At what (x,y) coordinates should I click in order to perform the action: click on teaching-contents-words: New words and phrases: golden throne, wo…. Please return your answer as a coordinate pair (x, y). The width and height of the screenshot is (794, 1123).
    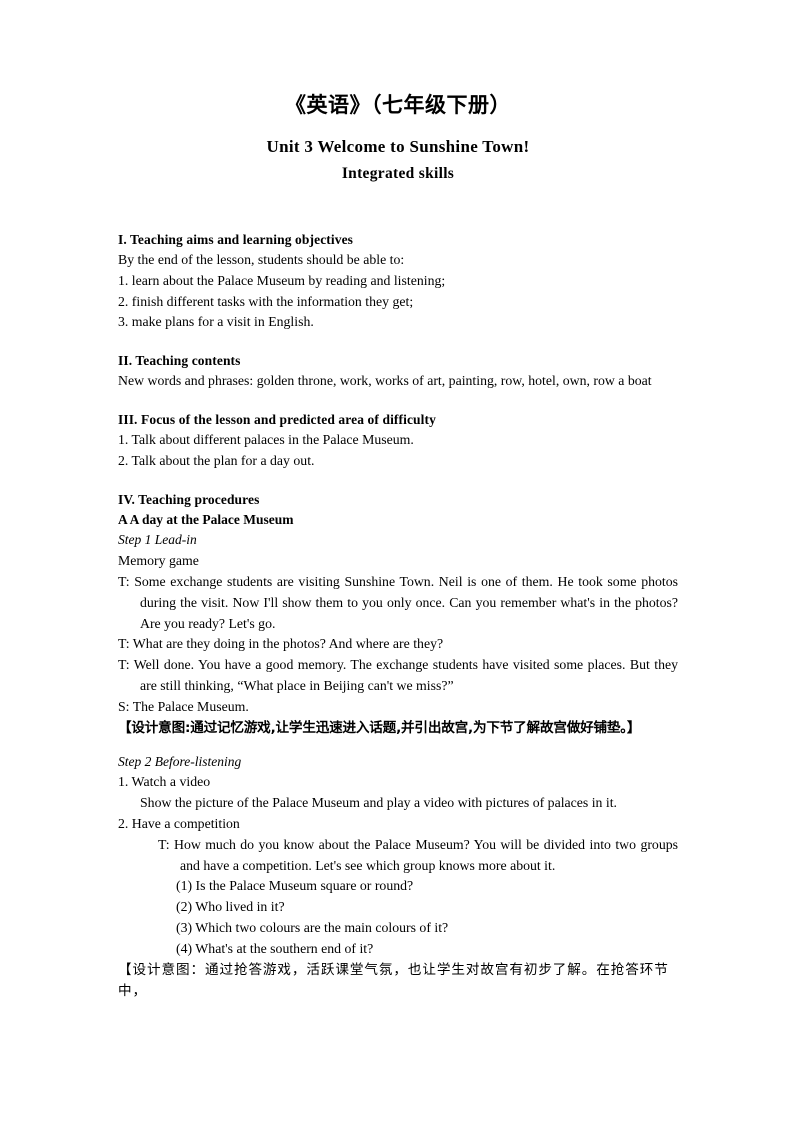
    Looking at the image, I should click on (385, 381).